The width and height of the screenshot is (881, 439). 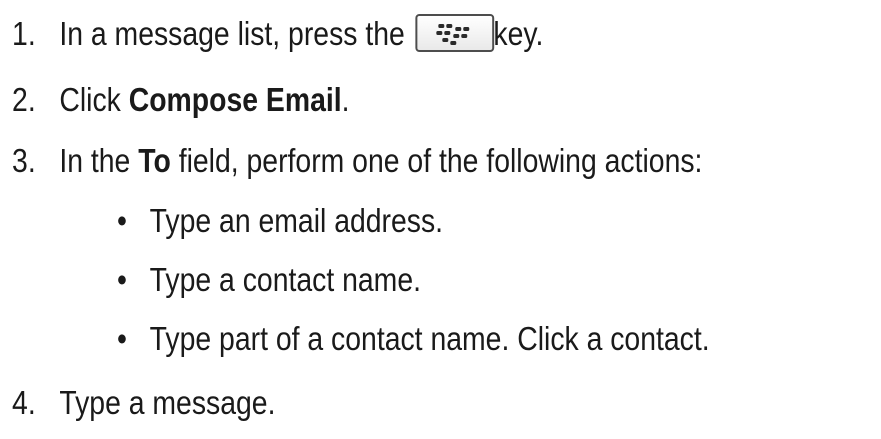 I want to click on step-number: 2., so click(x=24, y=99).